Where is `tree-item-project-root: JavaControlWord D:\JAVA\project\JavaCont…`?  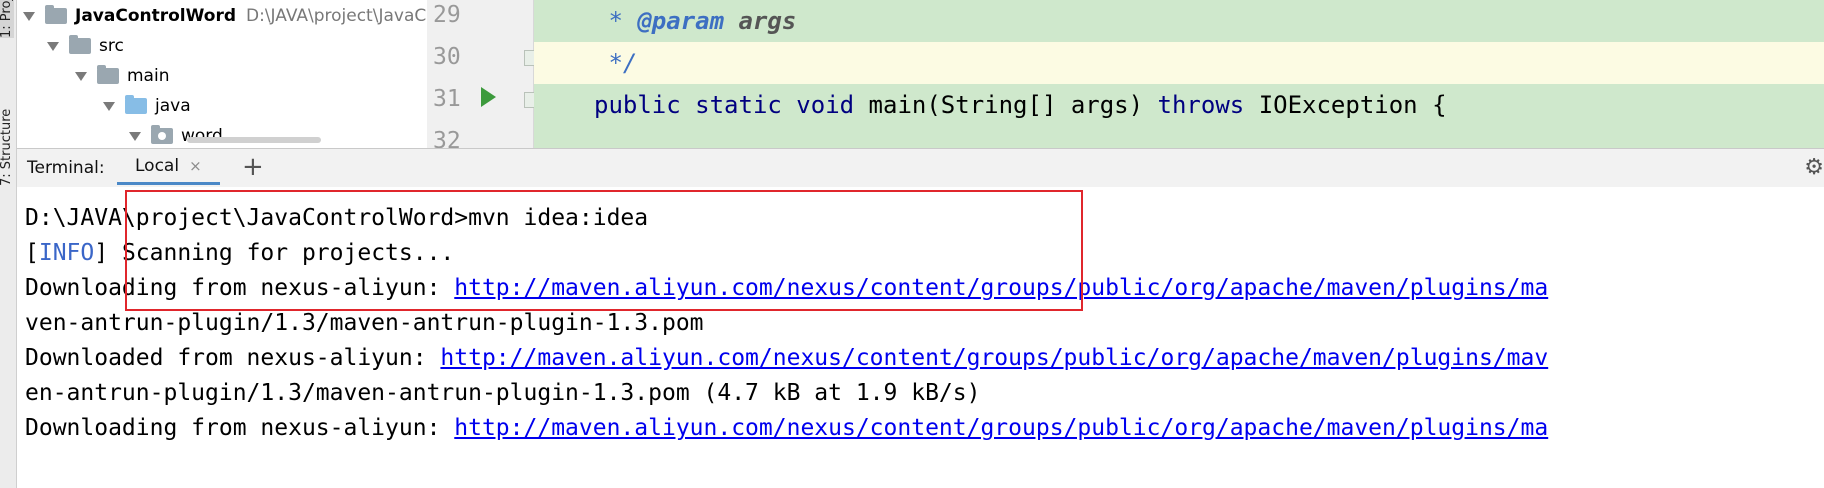
tree-item-project-root: JavaControlWord D:\JAVA\project\JavaCont… is located at coordinates (225, 16).